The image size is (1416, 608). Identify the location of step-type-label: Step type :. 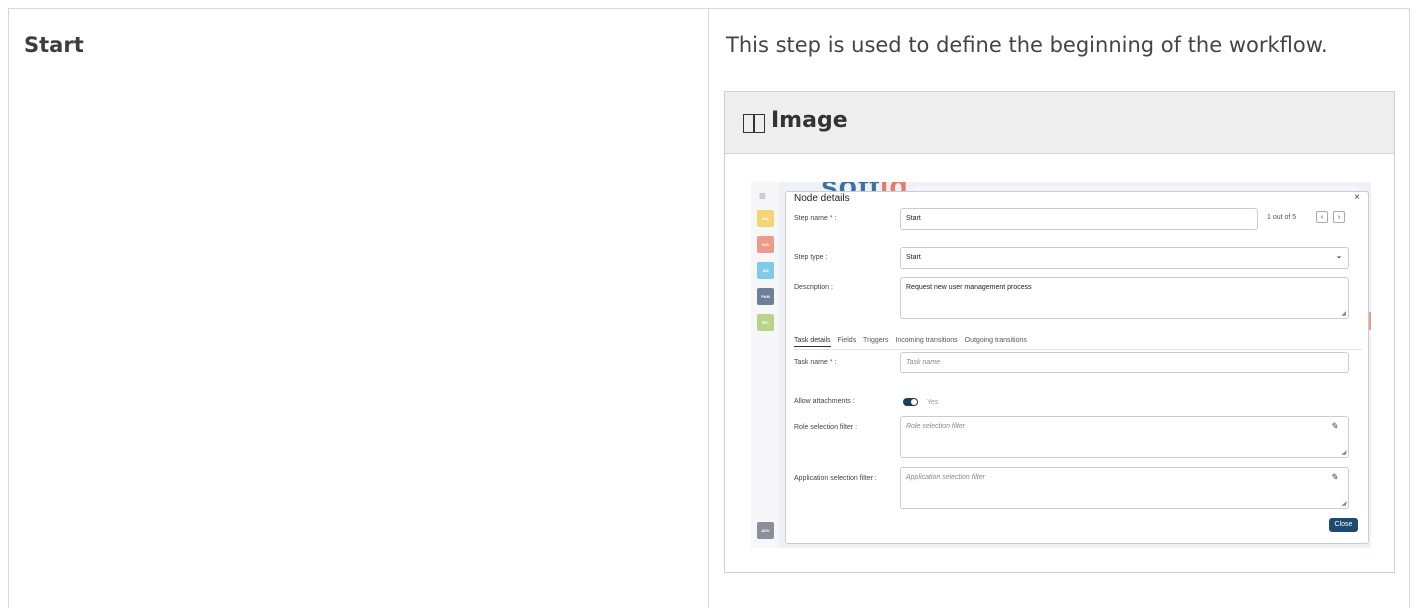
(811, 257).